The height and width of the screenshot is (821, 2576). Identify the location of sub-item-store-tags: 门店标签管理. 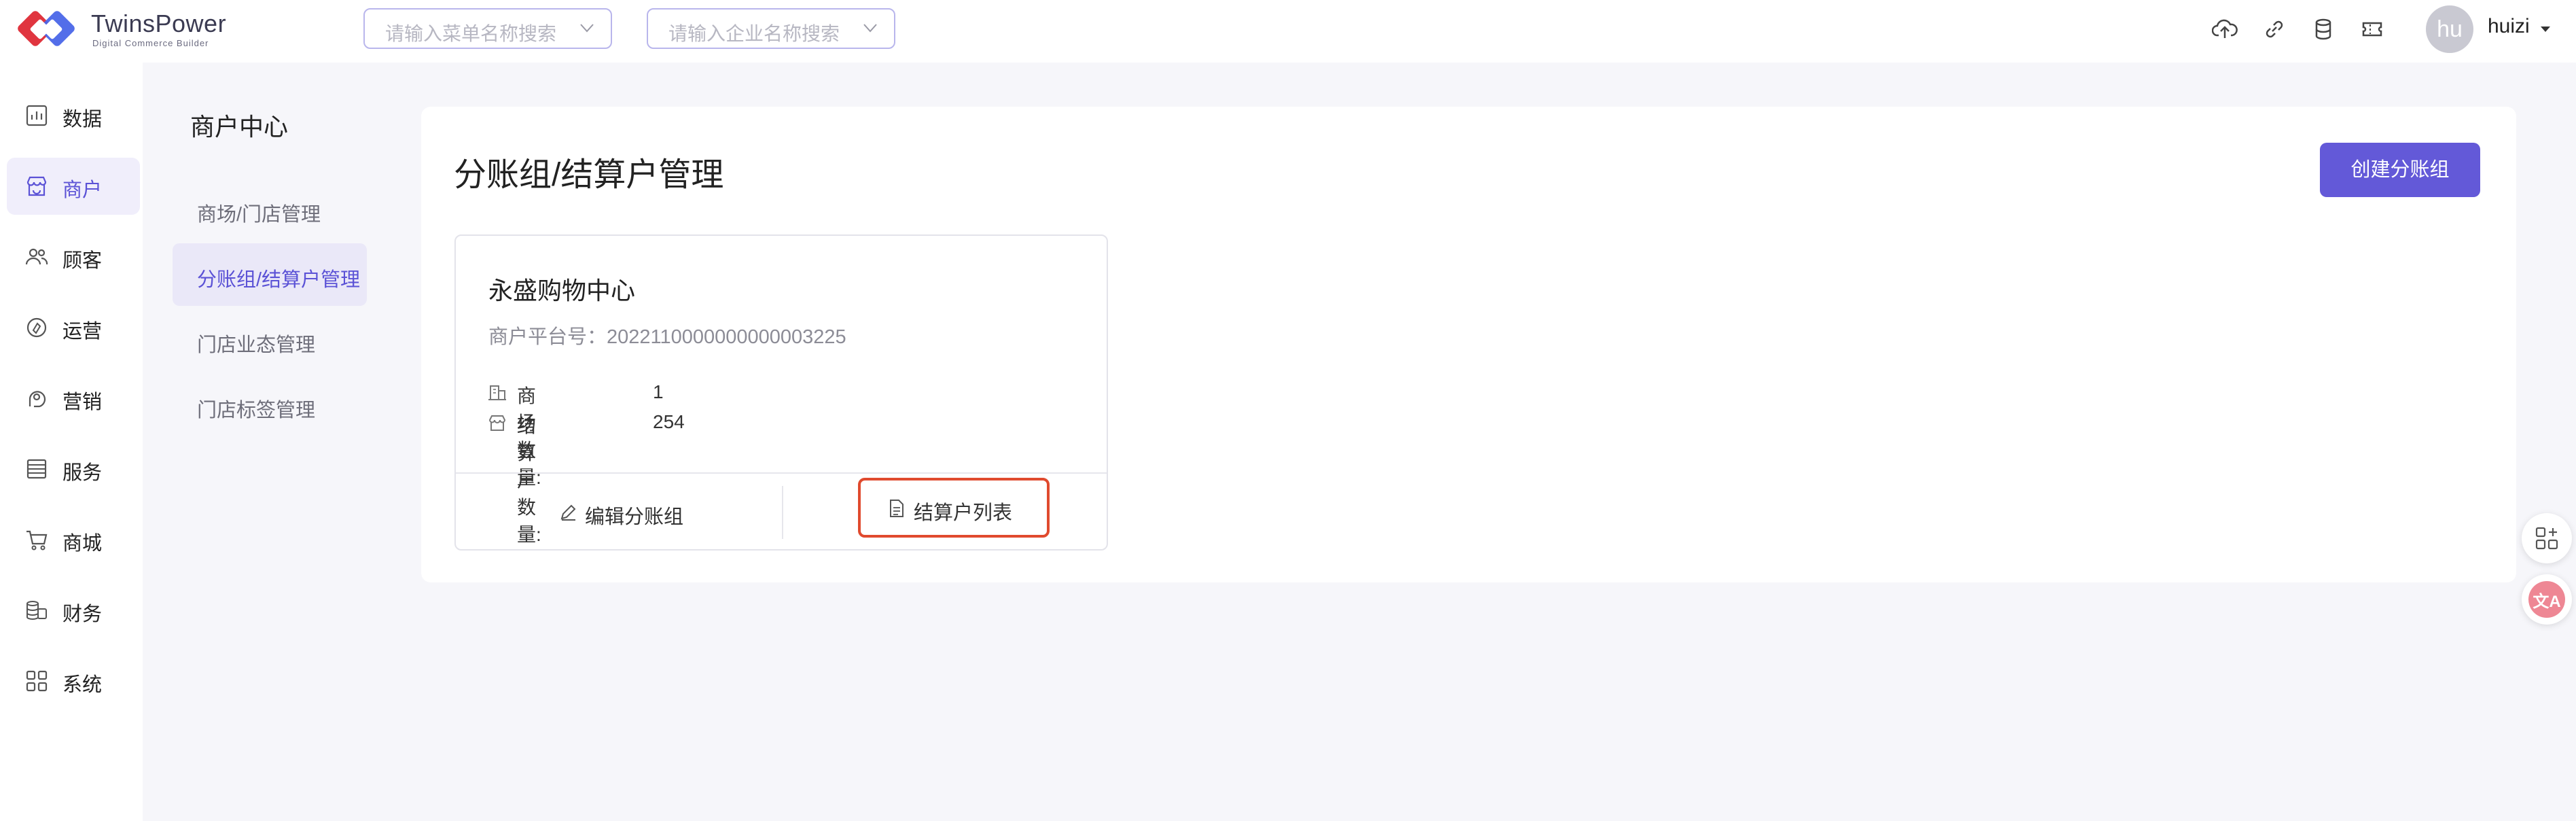
(270, 405).